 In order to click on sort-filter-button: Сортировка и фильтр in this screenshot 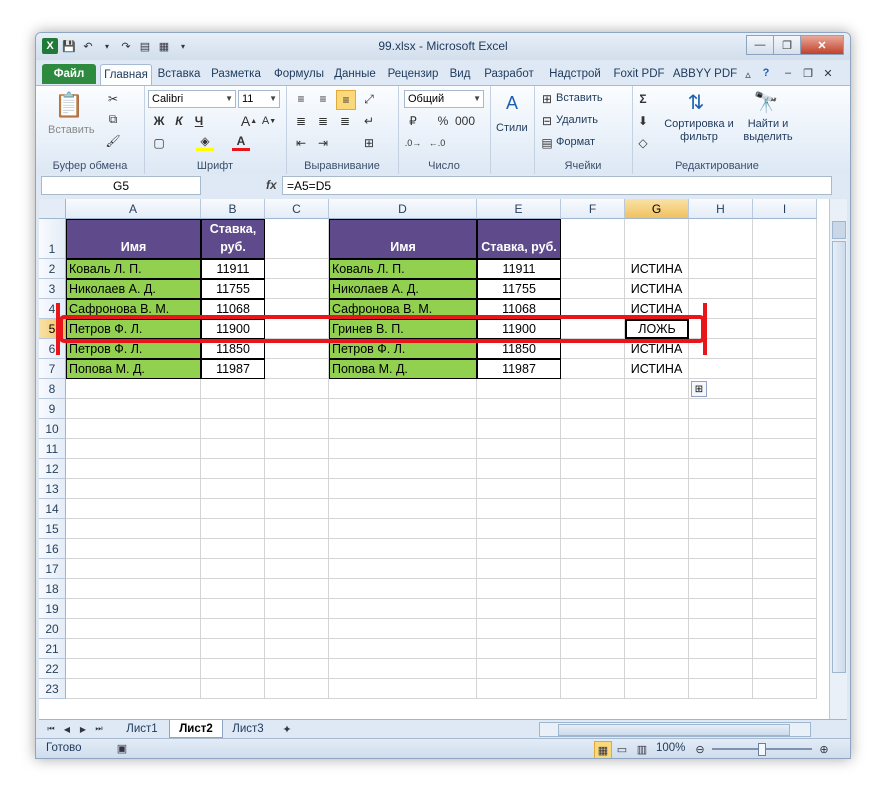, I will do `click(699, 131)`.